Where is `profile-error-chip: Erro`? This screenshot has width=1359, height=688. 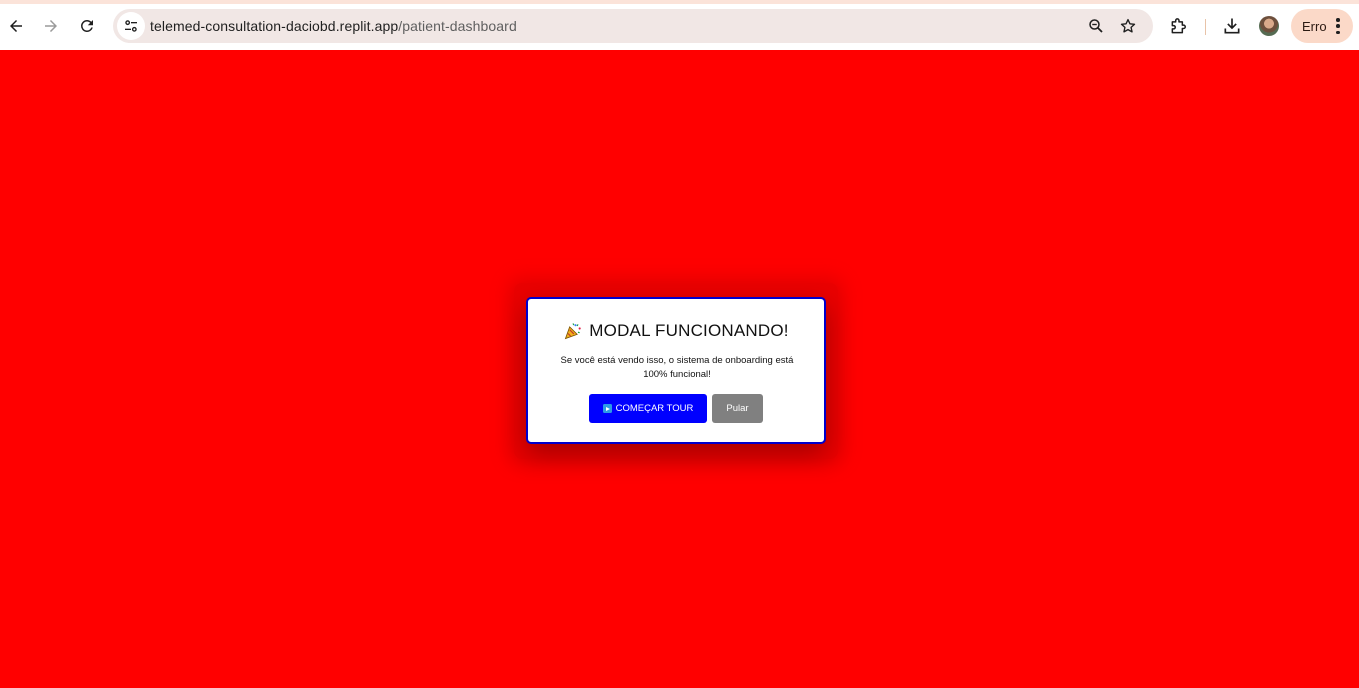
profile-error-chip: Erro is located at coordinates (1322, 26).